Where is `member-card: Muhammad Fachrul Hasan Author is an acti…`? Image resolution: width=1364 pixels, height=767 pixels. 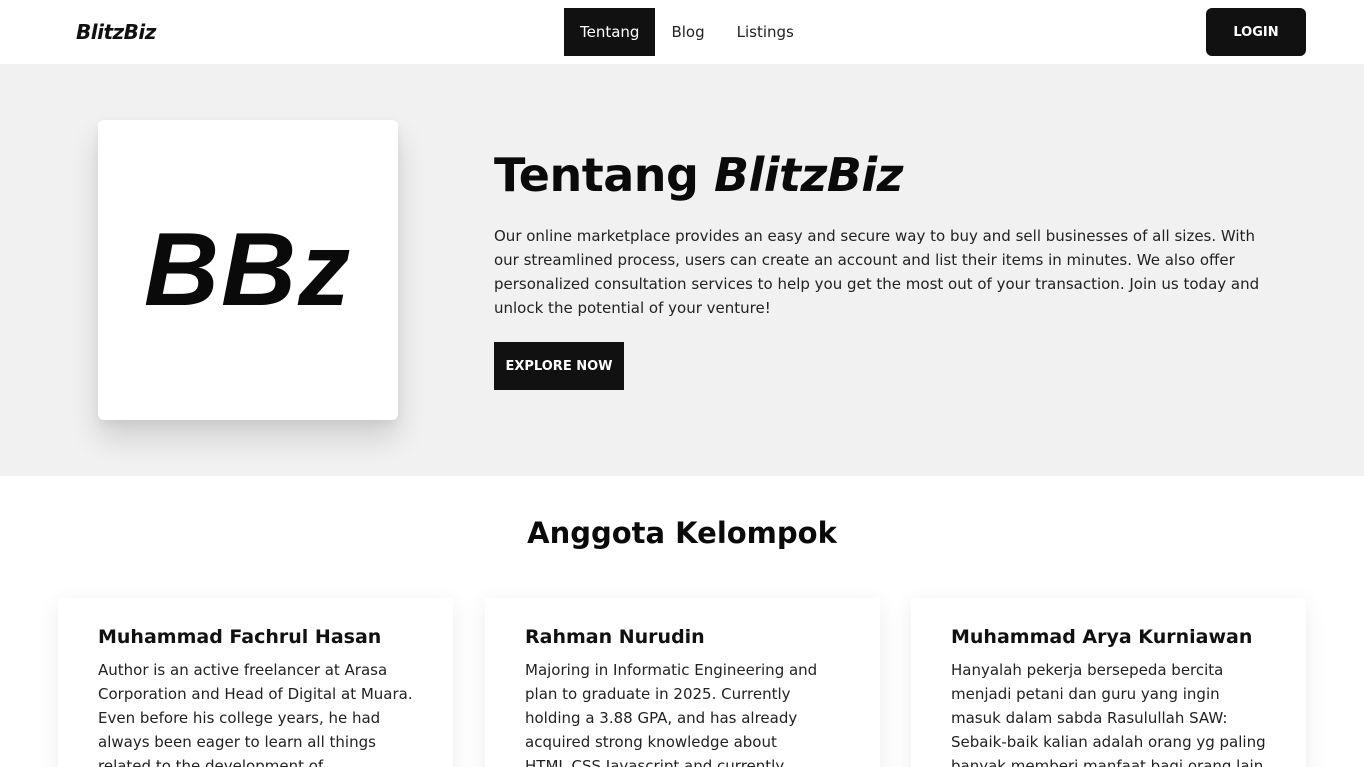
member-card: Muhammad Fachrul Hasan Author is an acti… is located at coordinates (255, 682).